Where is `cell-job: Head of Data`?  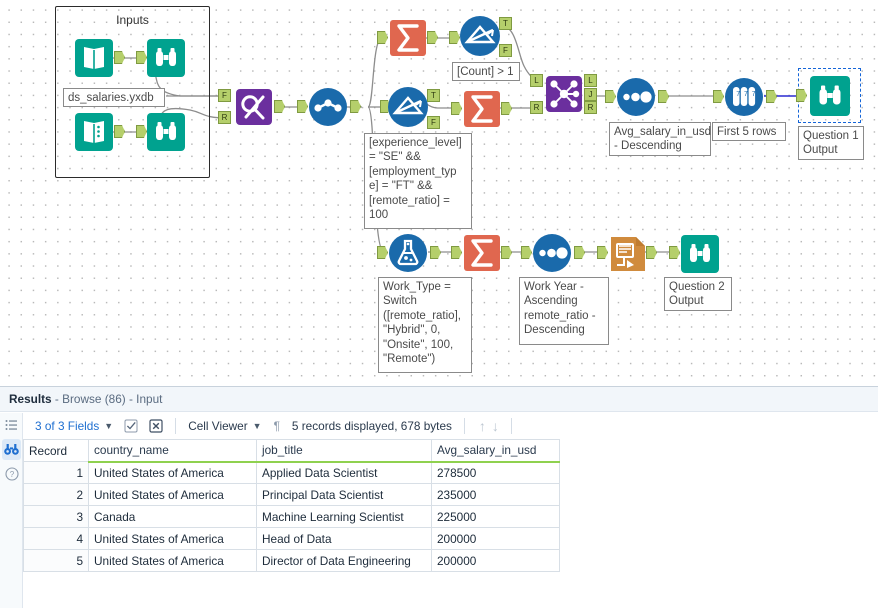 cell-job: Head of Data is located at coordinates (344, 538).